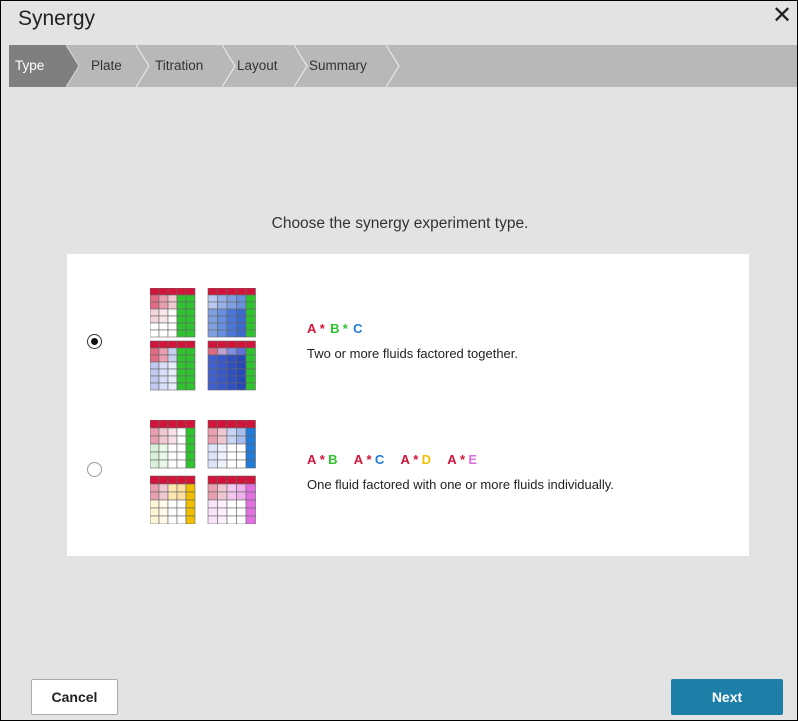 This screenshot has width=798, height=721. I want to click on close-icon: ✕, so click(782, 16).